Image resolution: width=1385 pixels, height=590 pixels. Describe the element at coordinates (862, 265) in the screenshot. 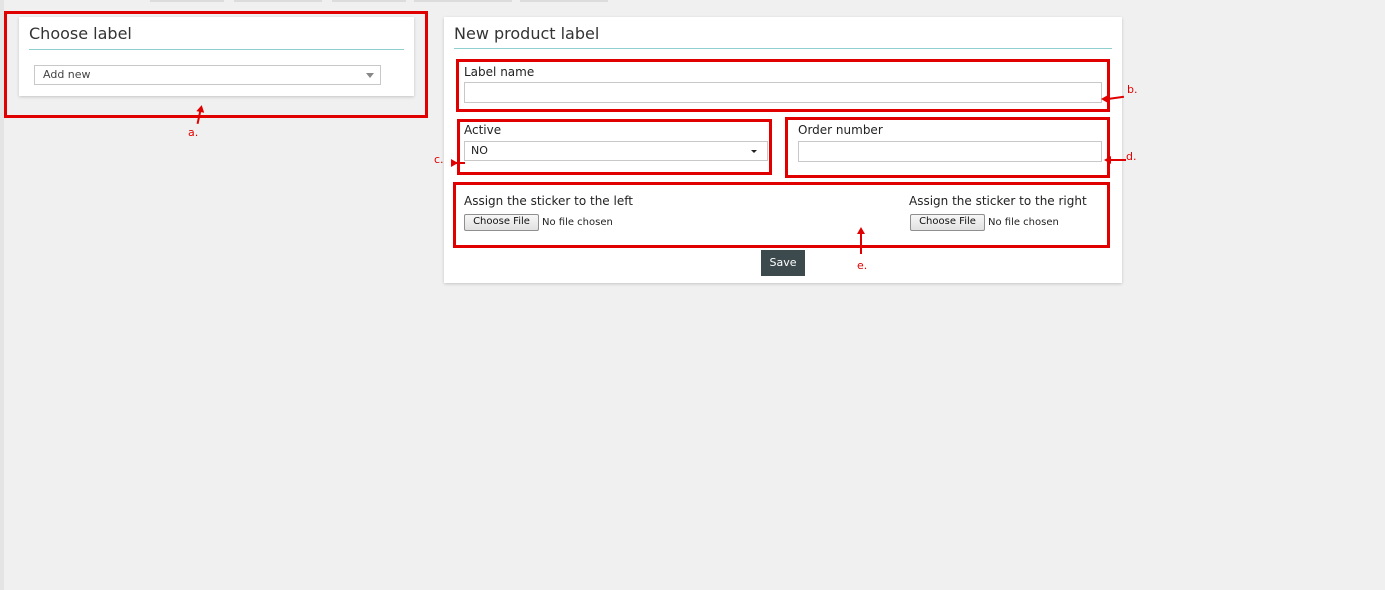

I see `annotation-label-e: e.` at that location.